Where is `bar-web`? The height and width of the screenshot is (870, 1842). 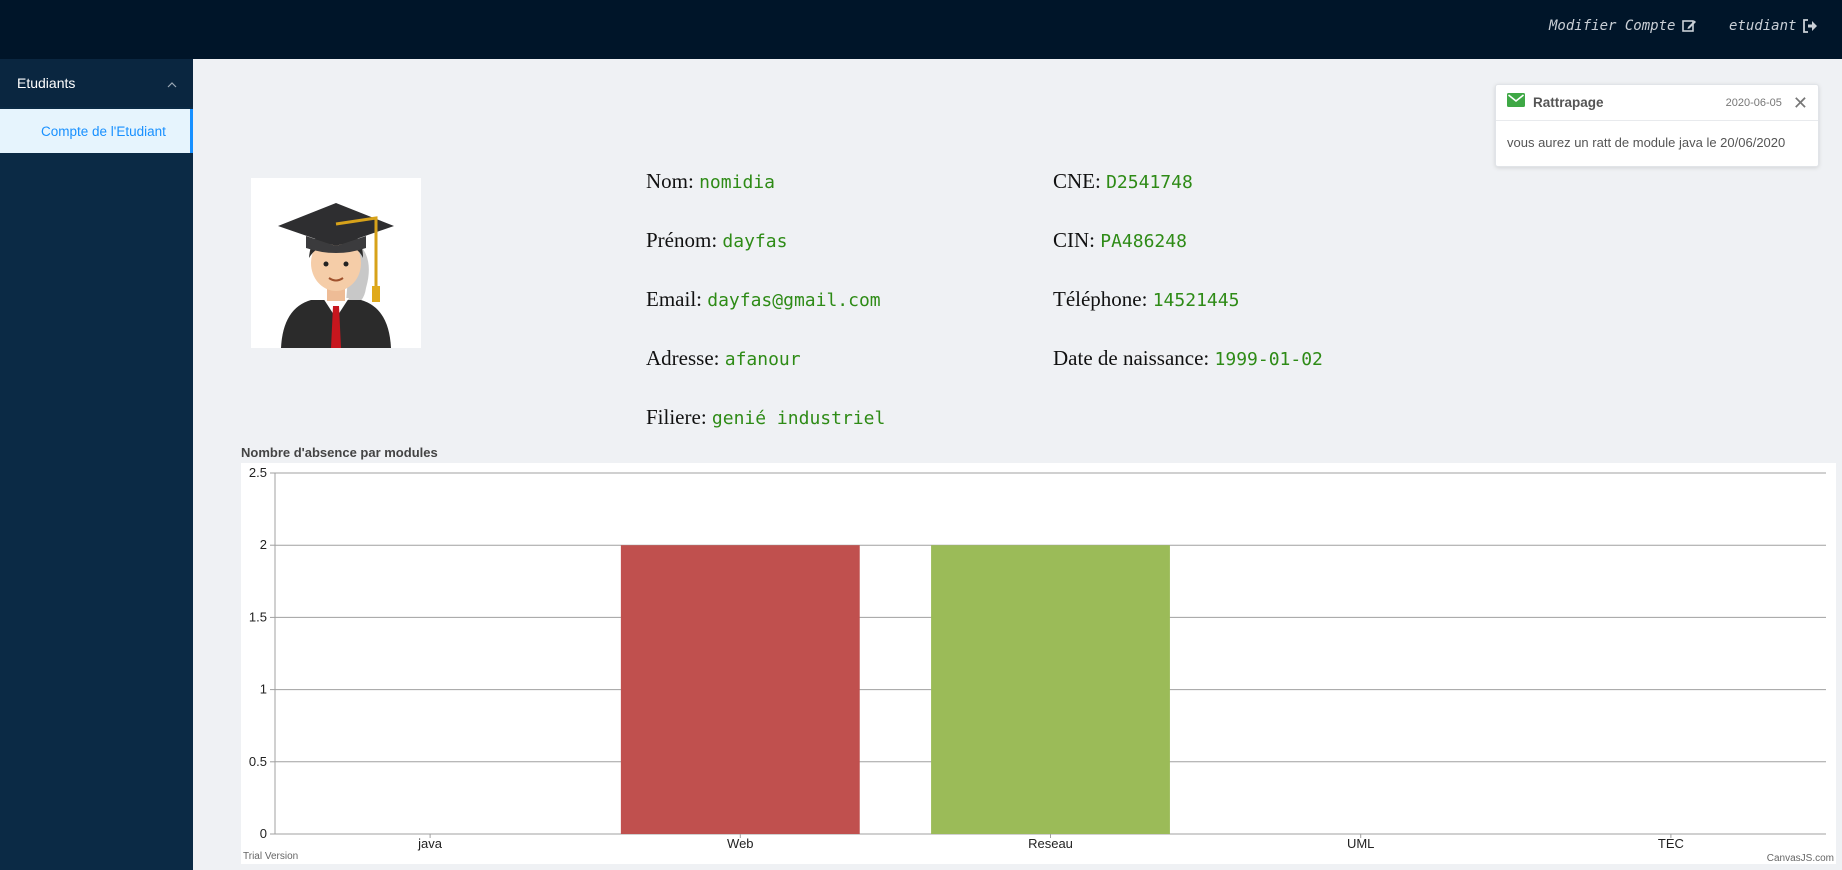 bar-web is located at coordinates (740, 689).